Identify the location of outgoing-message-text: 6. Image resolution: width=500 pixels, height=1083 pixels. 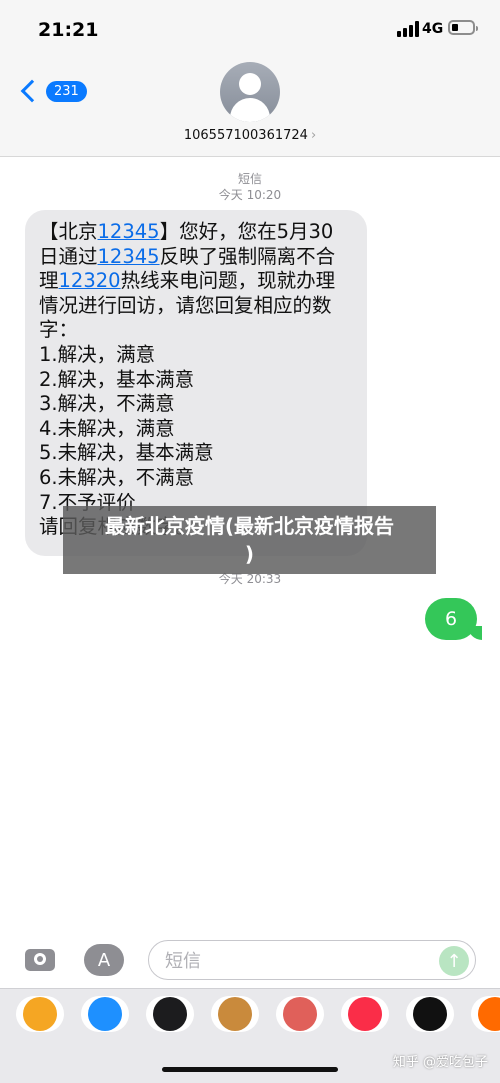
(451, 619).